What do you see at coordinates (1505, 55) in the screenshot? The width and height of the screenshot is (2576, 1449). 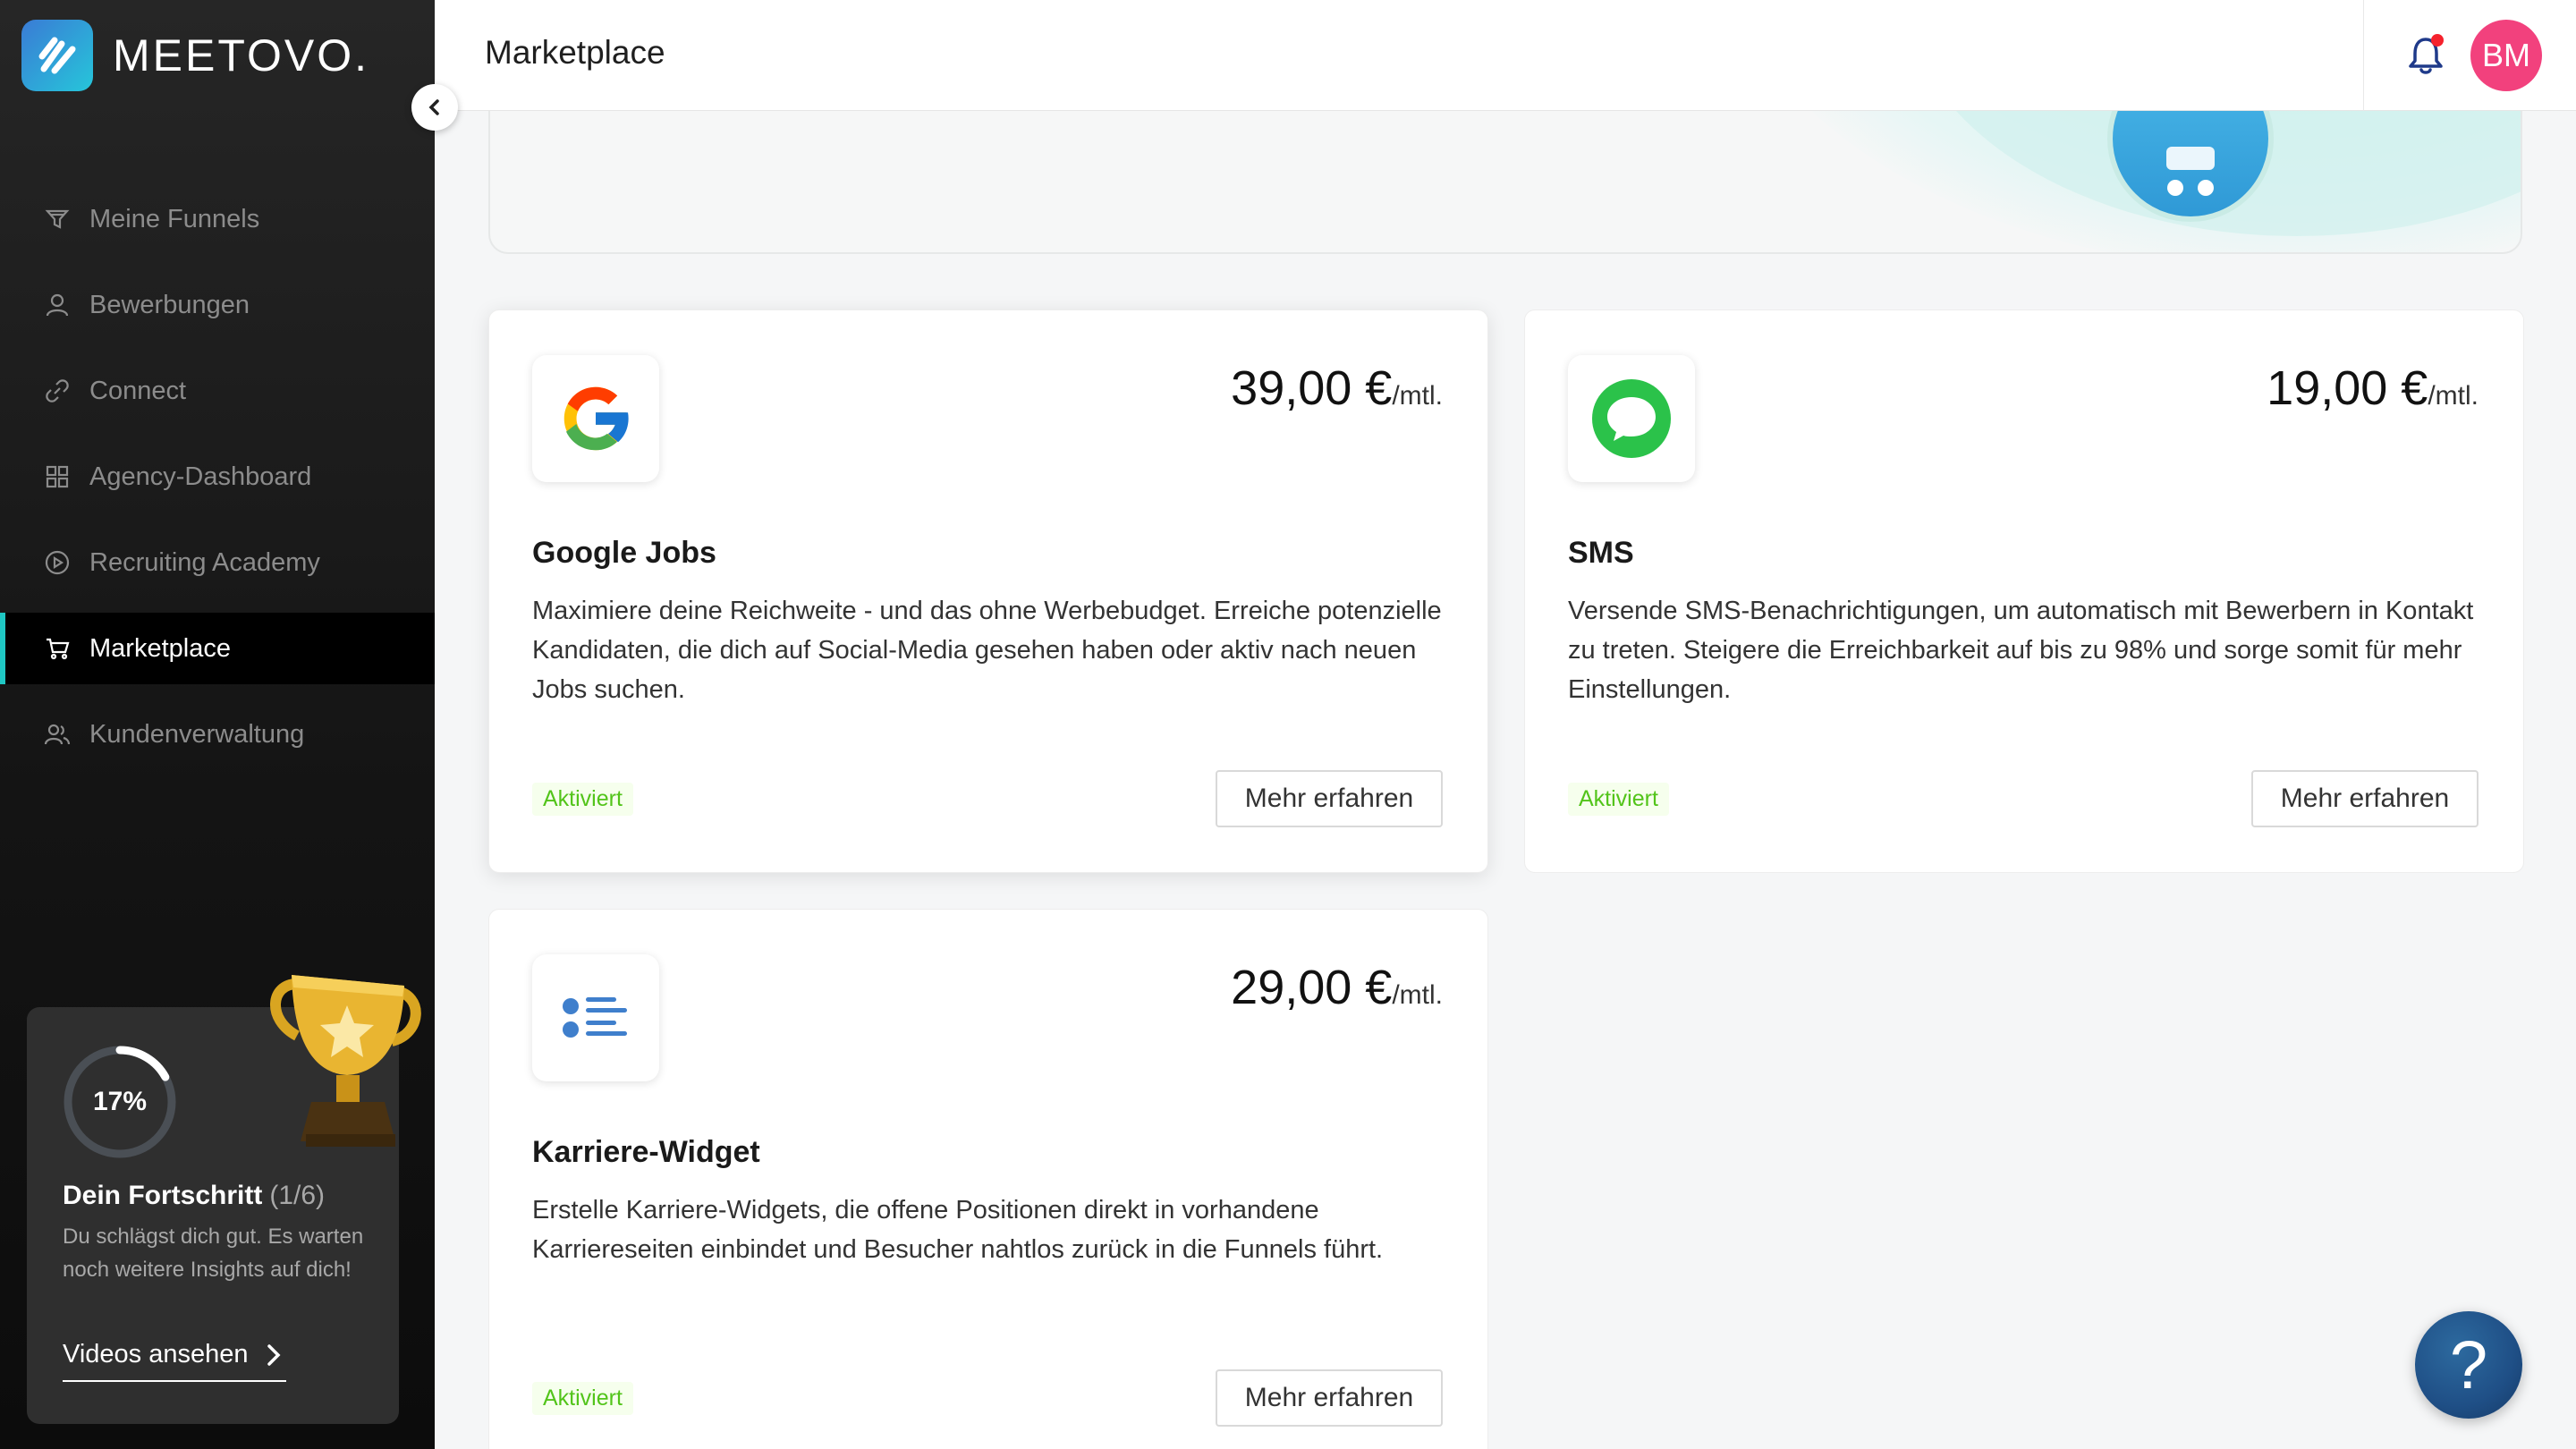 I see `top-header: Marketplace BM` at bounding box center [1505, 55].